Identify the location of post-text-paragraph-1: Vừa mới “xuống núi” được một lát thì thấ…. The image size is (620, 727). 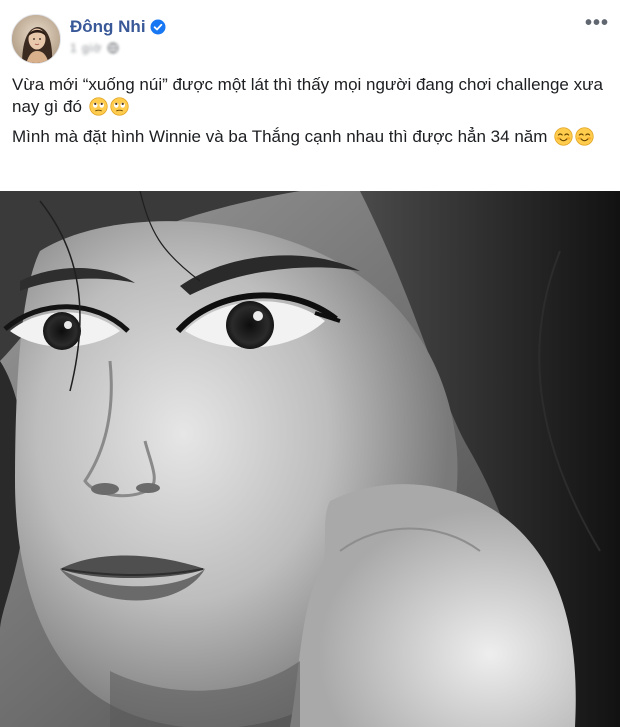
(311, 96).